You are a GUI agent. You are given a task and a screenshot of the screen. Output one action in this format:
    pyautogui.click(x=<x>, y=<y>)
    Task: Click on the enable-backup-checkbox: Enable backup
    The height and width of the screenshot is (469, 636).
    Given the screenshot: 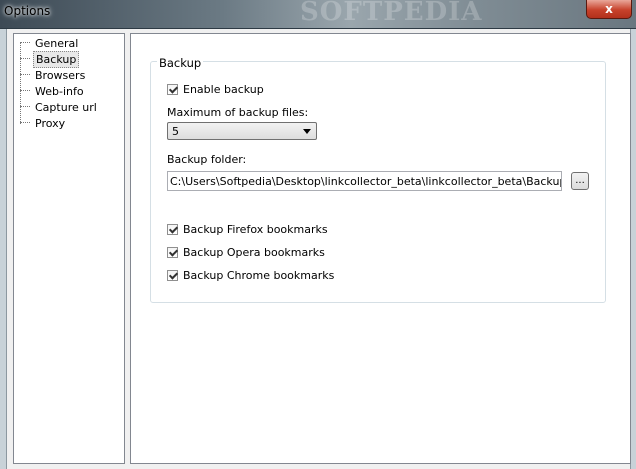 What is the action you would take?
    pyautogui.click(x=215, y=89)
    